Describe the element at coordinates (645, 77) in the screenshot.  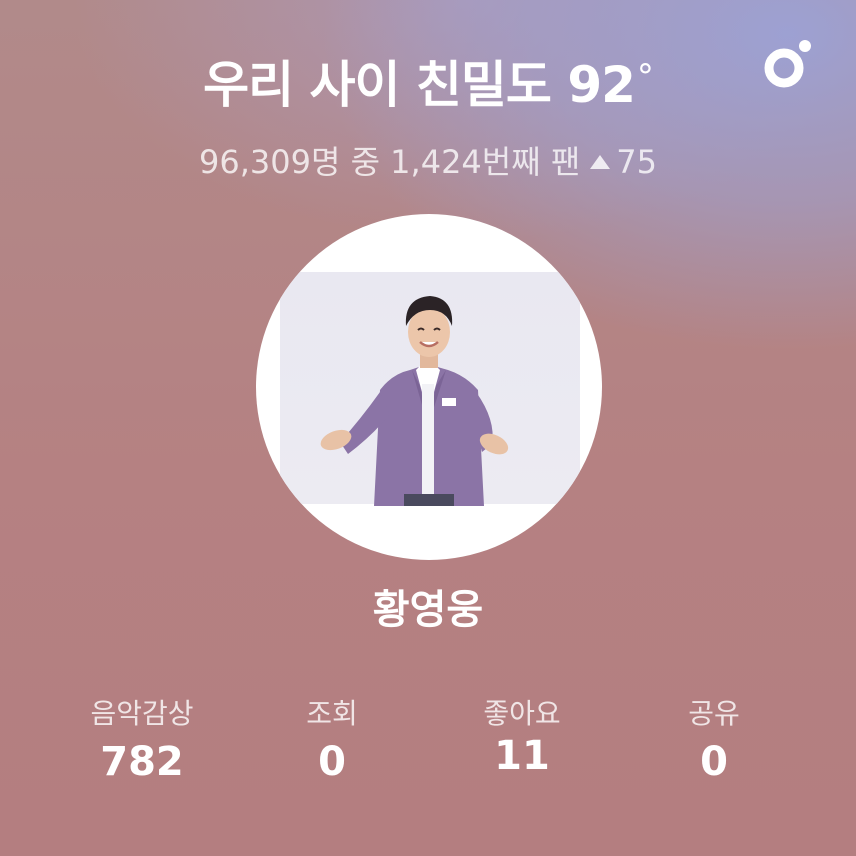
I see `degree-symbol: °` at that location.